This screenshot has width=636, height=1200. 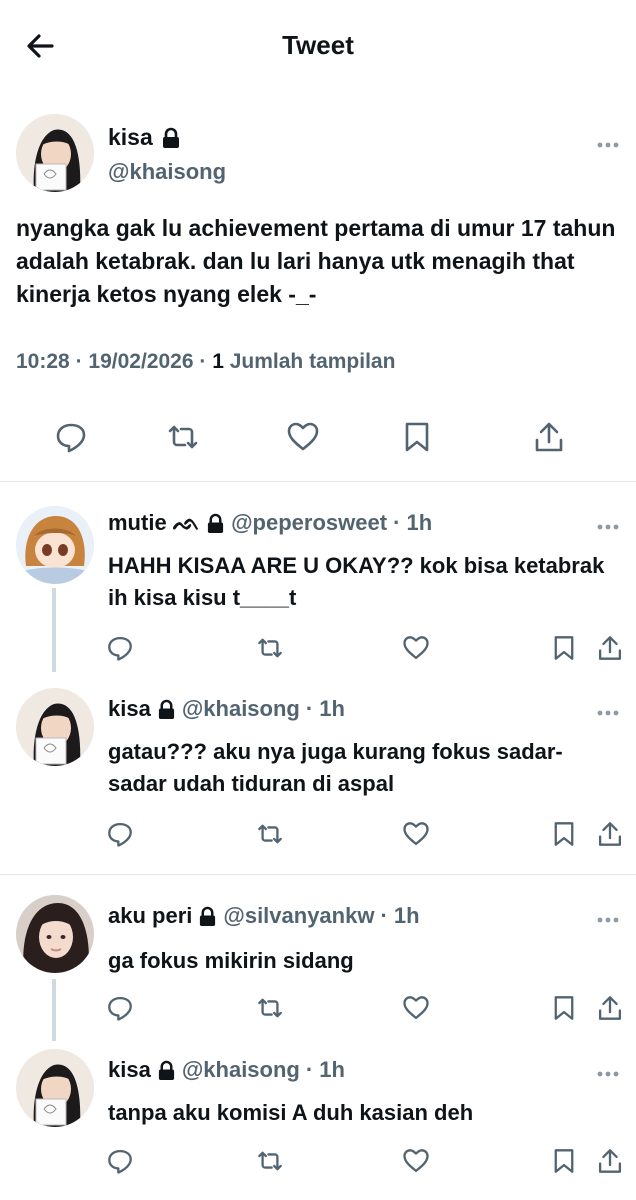 What do you see at coordinates (231, 960) in the screenshot?
I see `reply-text: ga fokus mikirin sidang` at bounding box center [231, 960].